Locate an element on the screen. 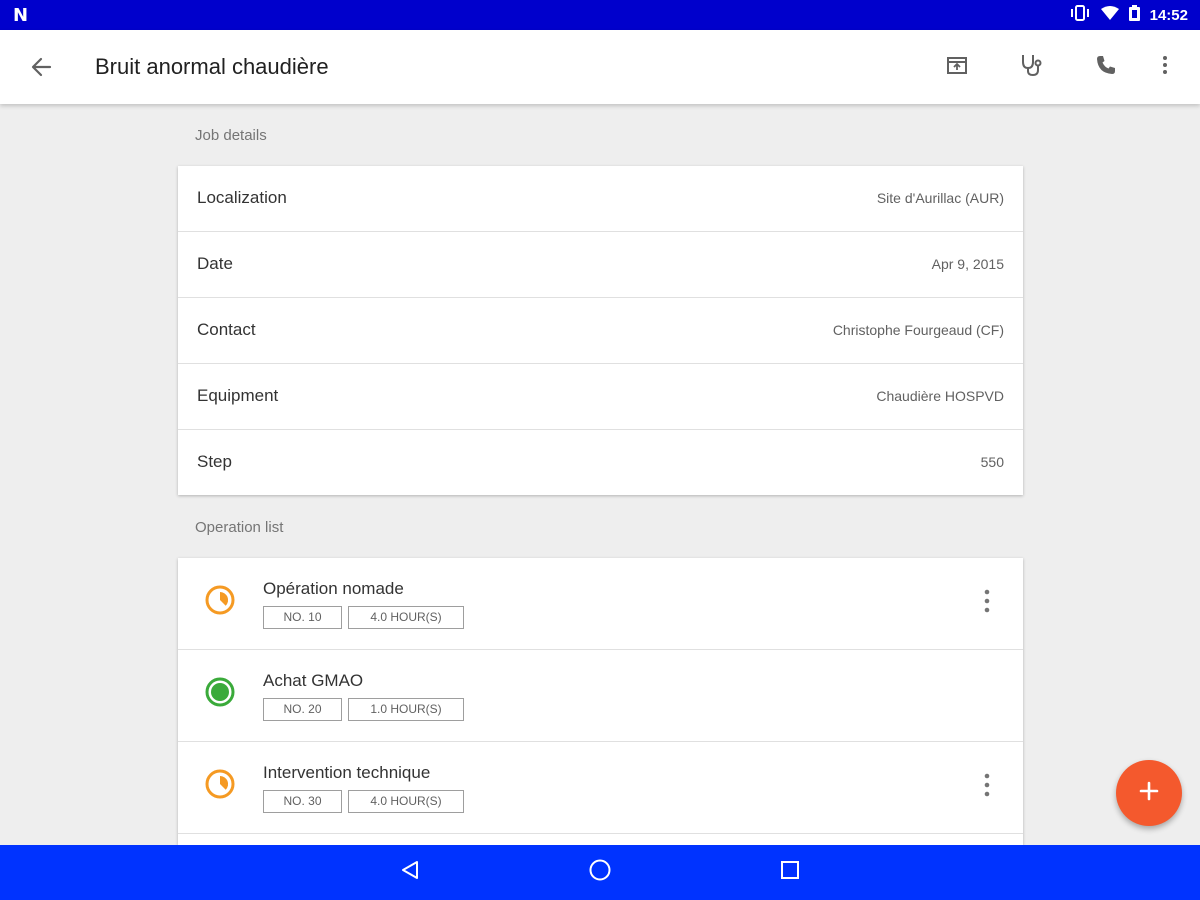 Image resolution: width=1200 pixels, height=900 pixels. detail-value: Apr 9, 2015 is located at coordinates (967, 264).